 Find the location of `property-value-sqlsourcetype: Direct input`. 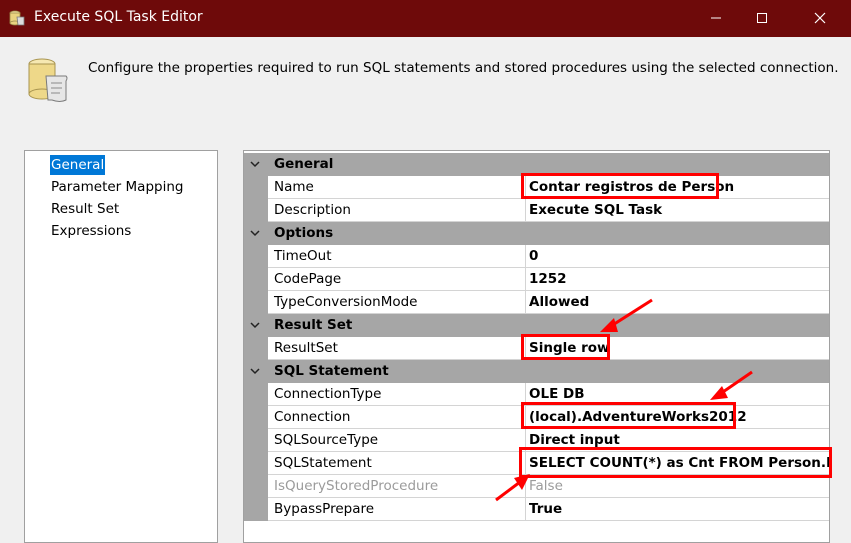

property-value-sqlsourcetype: Direct input is located at coordinates (677, 440).